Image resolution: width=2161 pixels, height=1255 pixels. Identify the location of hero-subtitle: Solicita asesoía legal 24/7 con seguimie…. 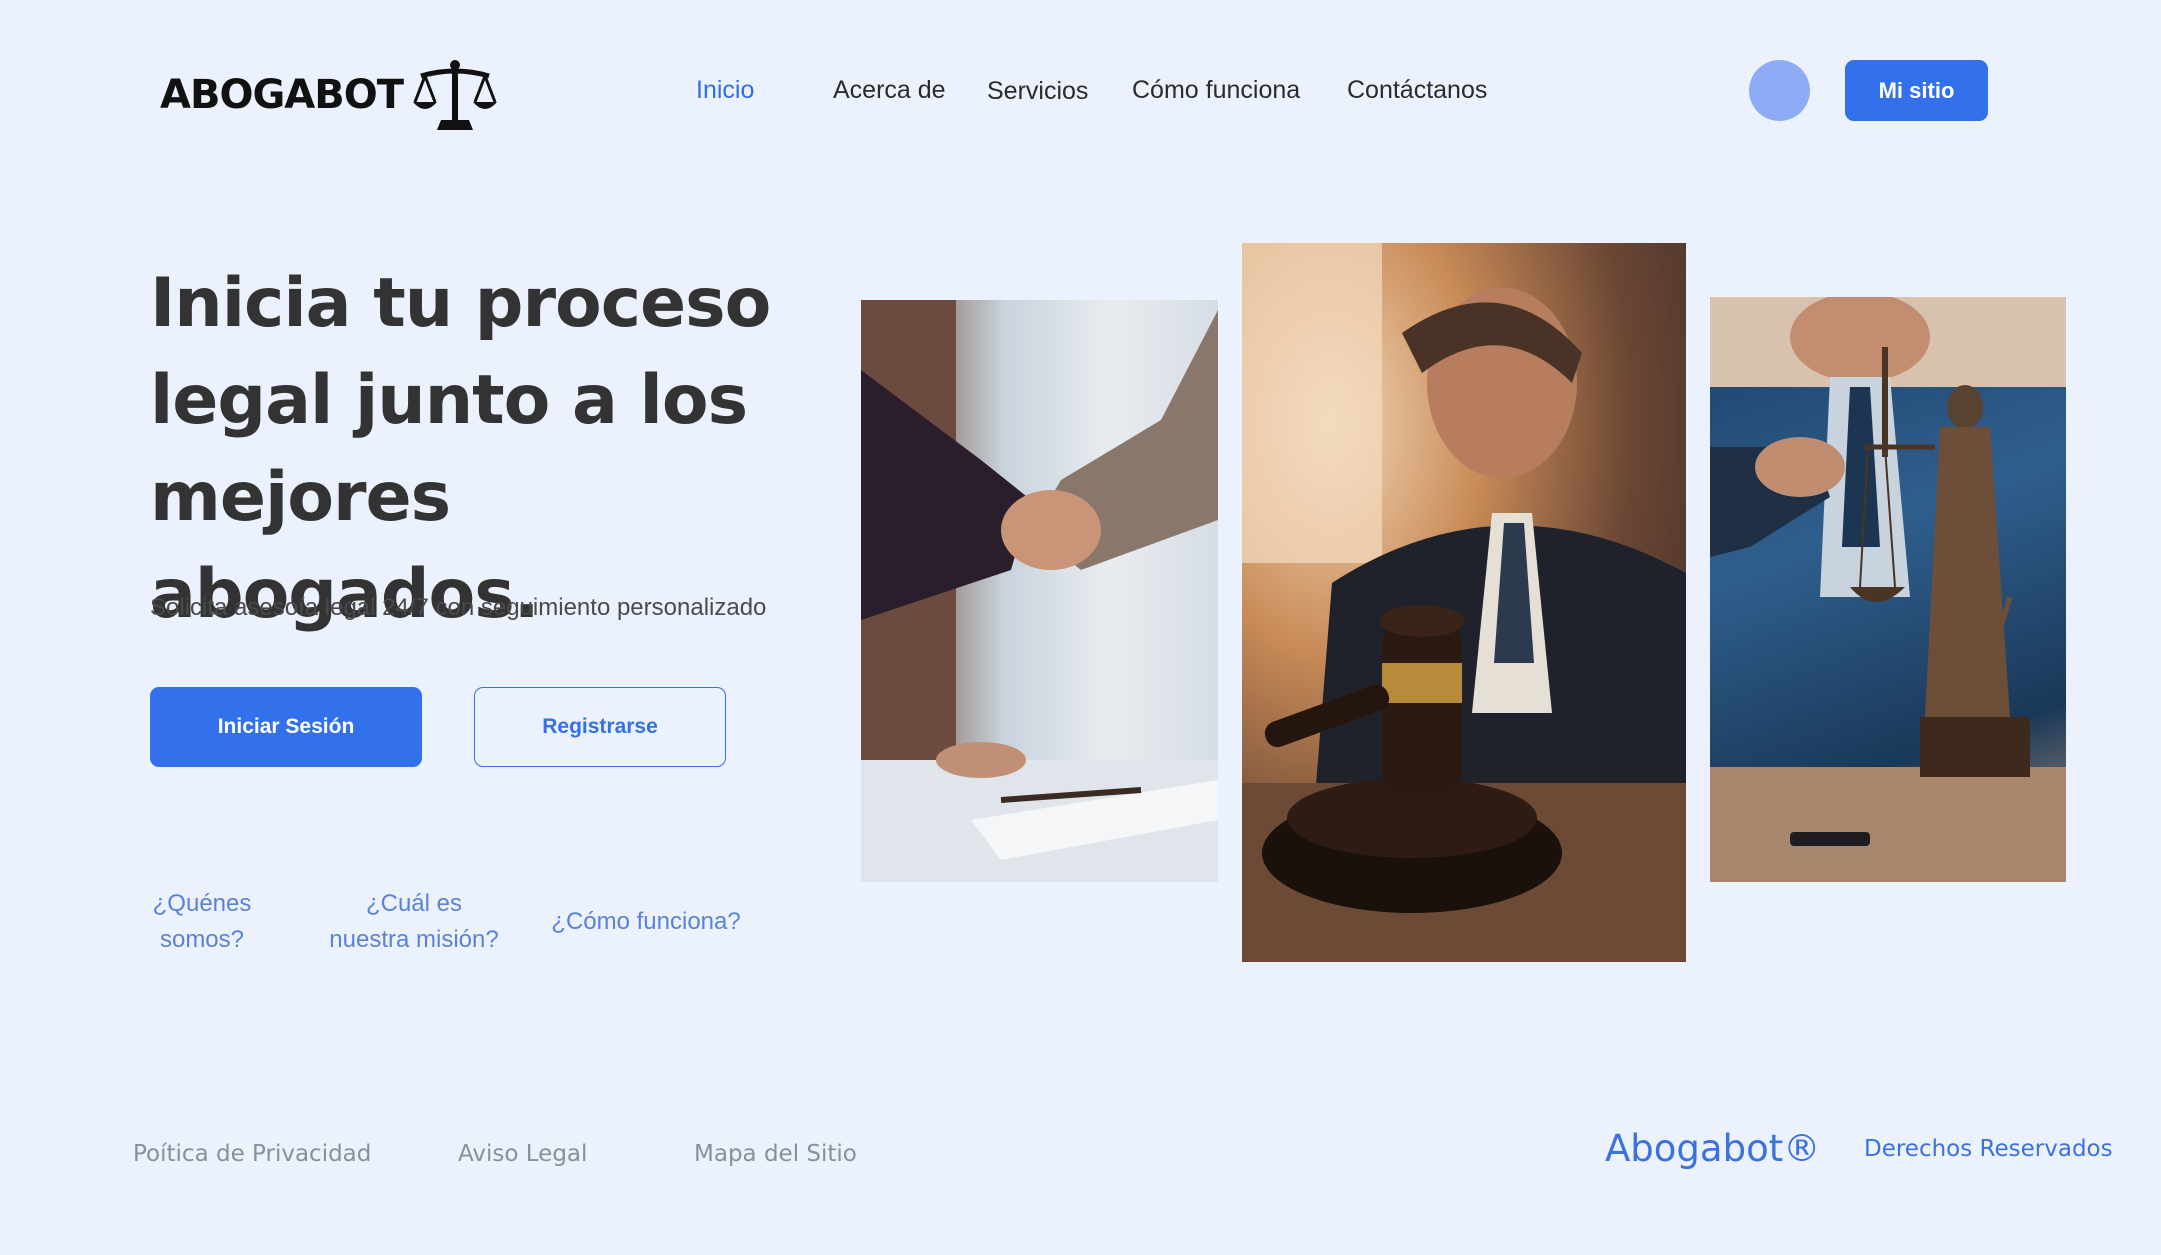
(458, 607).